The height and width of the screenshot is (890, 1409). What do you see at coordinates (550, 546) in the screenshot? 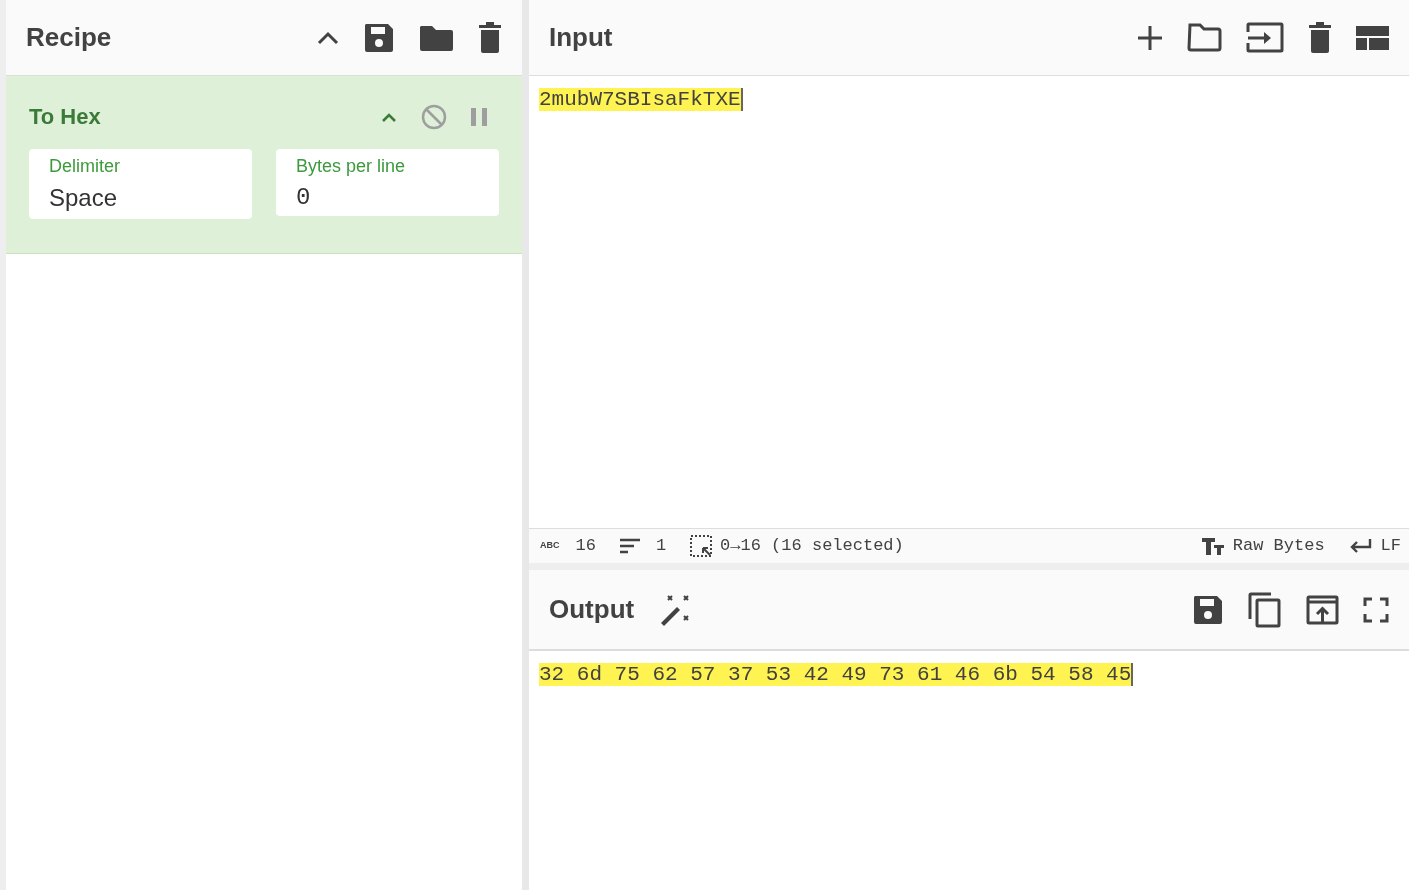
I see `character-count-icon: ABC` at bounding box center [550, 546].